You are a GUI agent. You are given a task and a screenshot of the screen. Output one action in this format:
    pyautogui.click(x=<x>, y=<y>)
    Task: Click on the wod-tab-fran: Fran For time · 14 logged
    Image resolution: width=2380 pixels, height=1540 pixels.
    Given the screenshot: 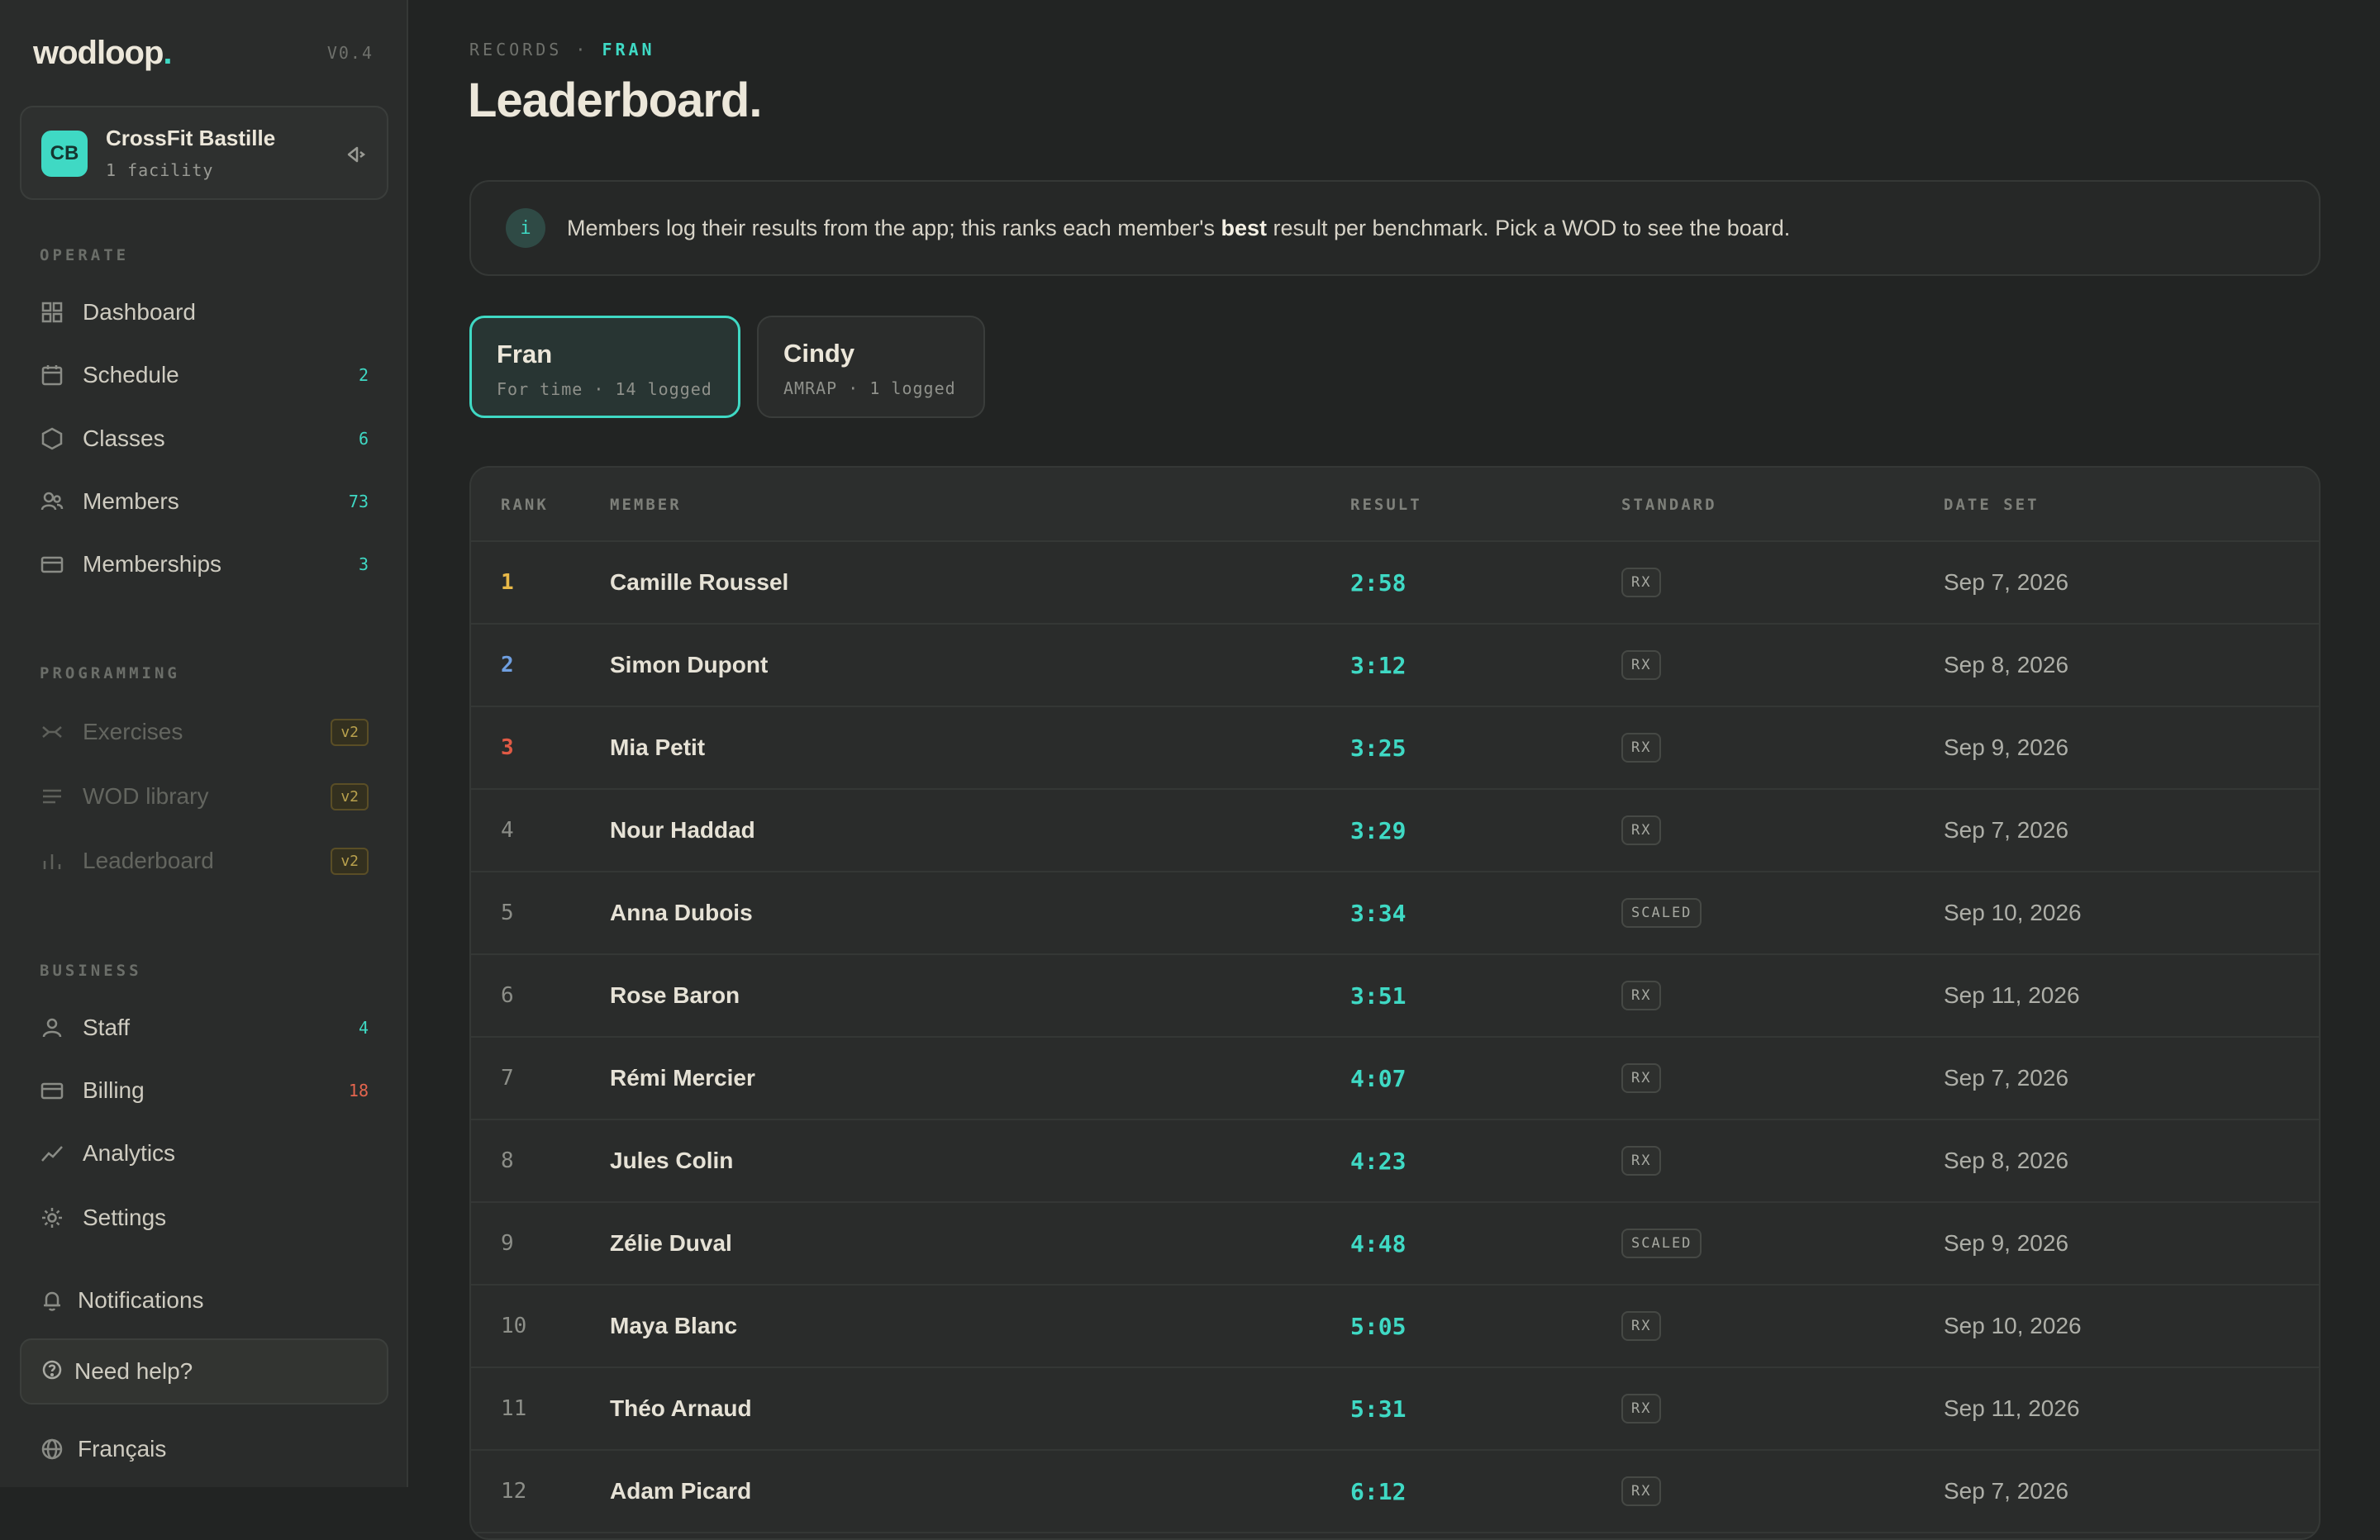 What is the action you would take?
    pyautogui.click(x=604, y=367)
    